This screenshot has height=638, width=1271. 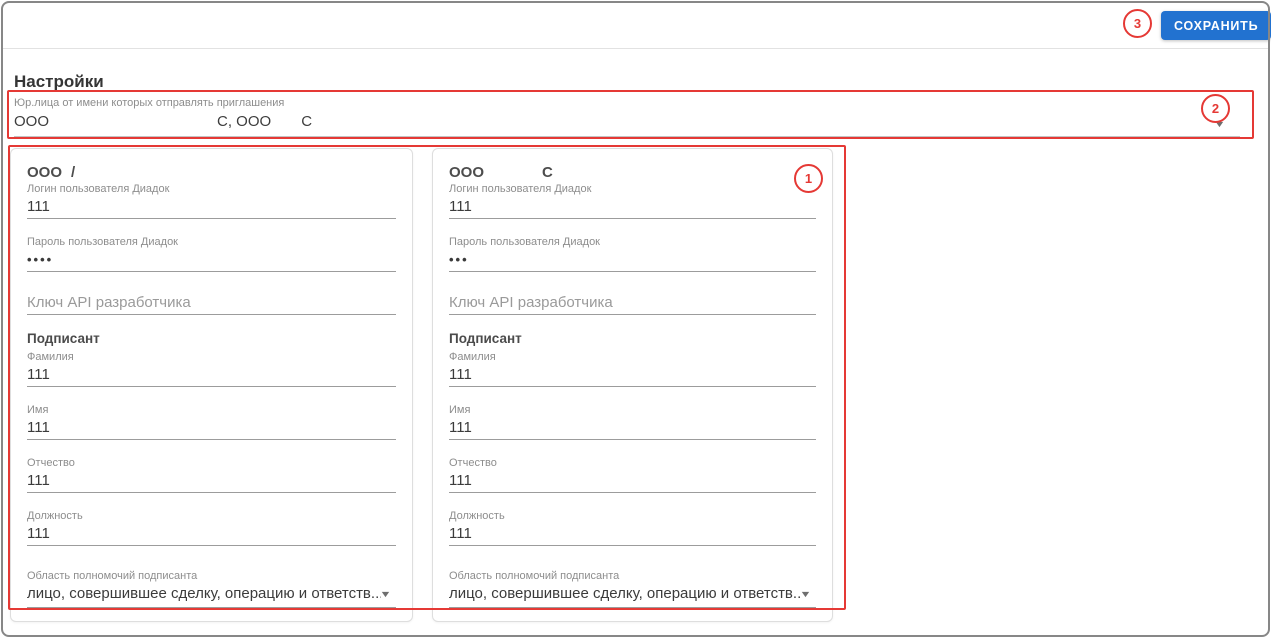 What do you see at coordinates (1215, 108) in the screenshot?
I see `annotation-circle-2: 2` at bounding box center [1215, 108].